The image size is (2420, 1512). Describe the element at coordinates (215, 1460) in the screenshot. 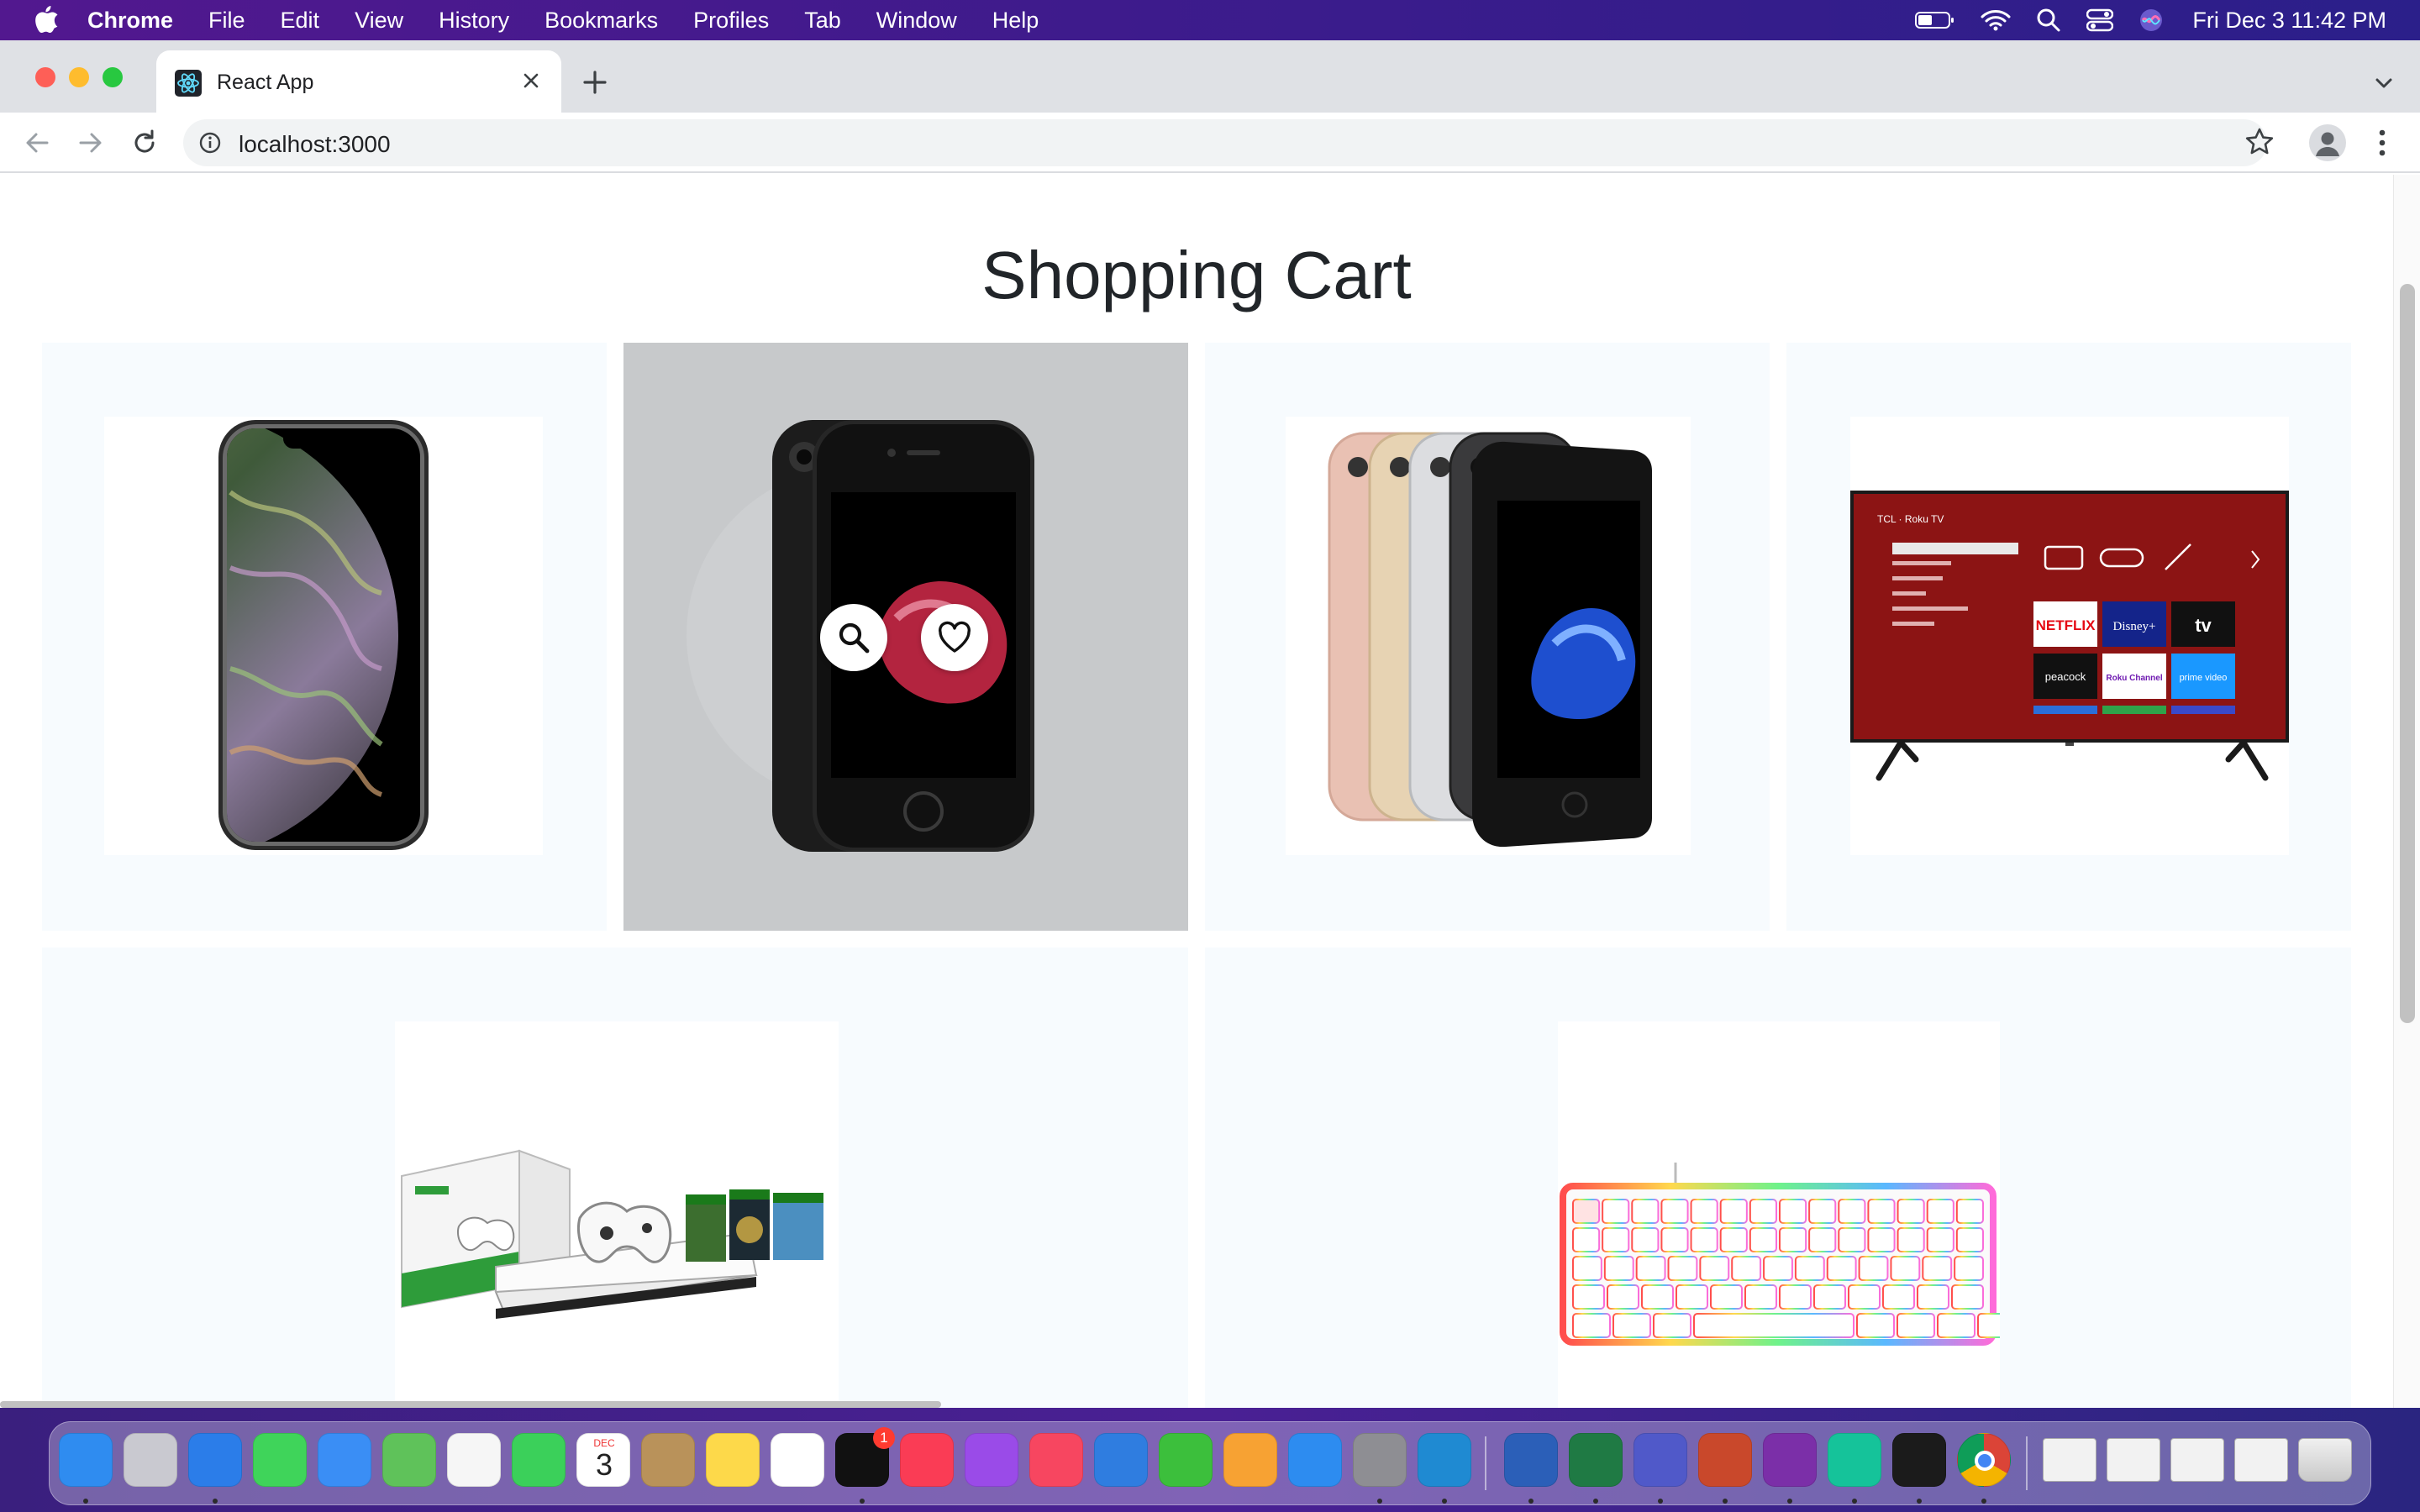

I see `safari-icon` at that location.